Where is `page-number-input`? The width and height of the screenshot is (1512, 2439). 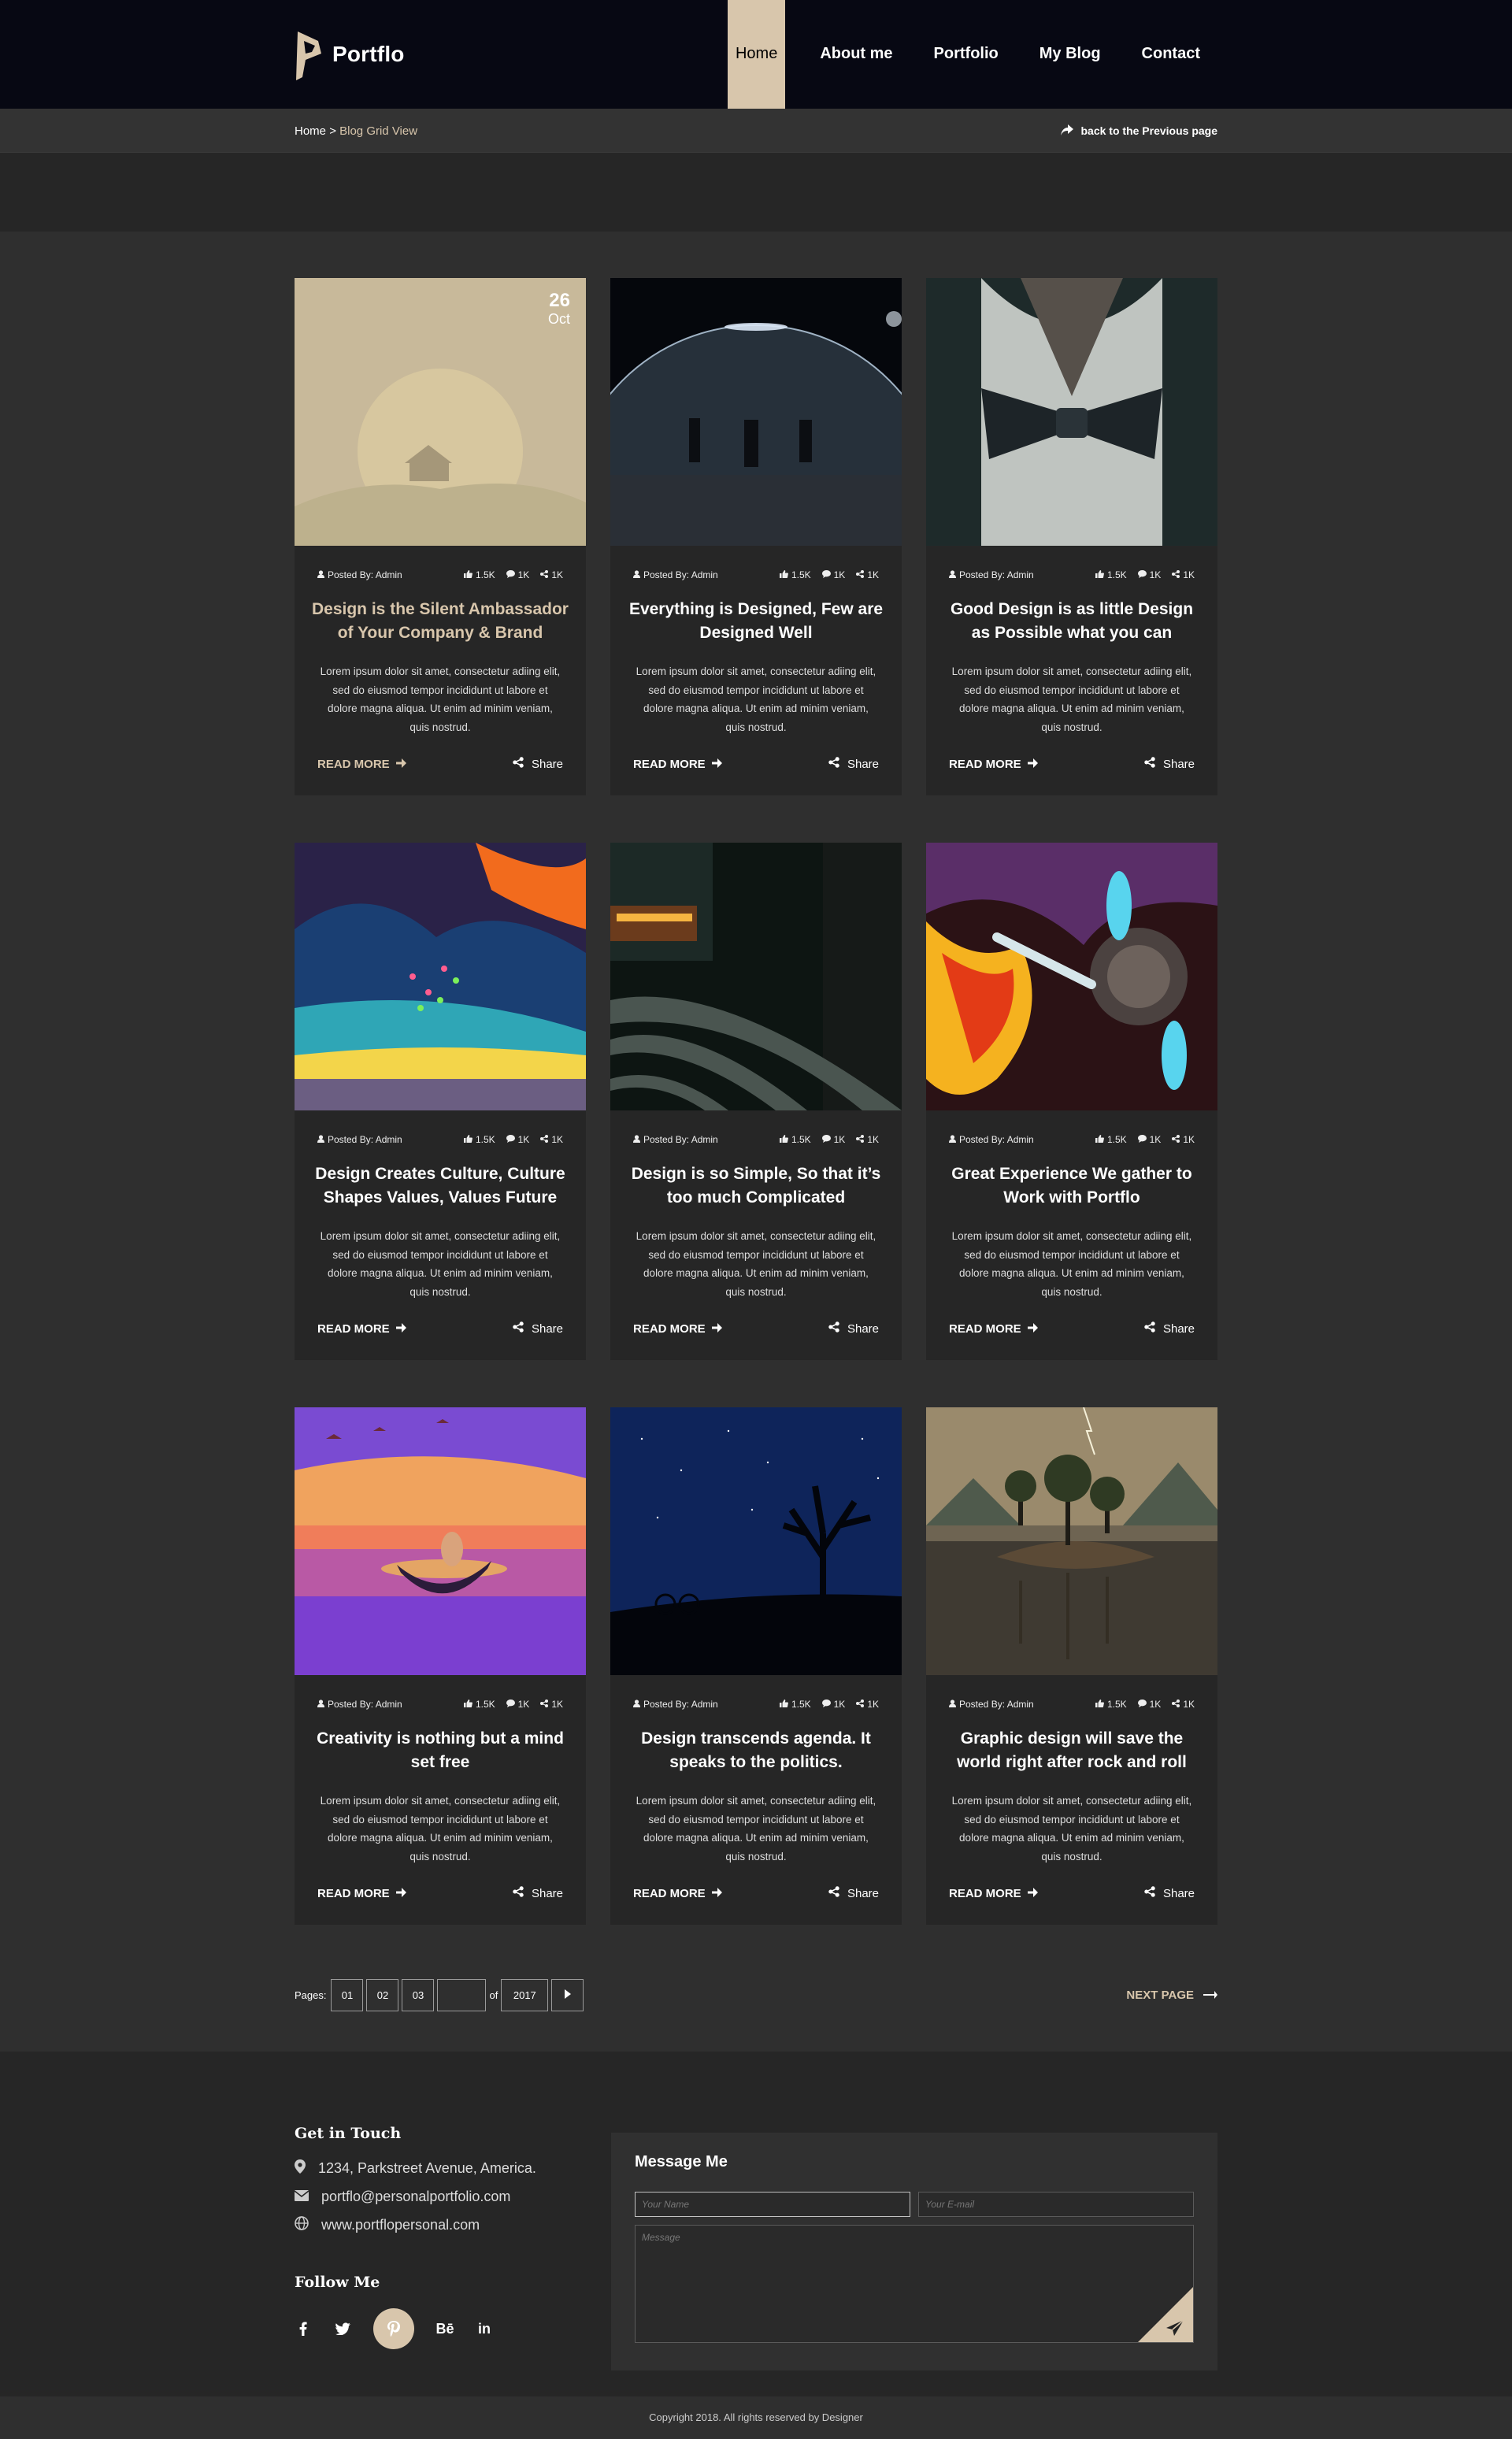 page-number-input is located at coordinates (462, 1995).